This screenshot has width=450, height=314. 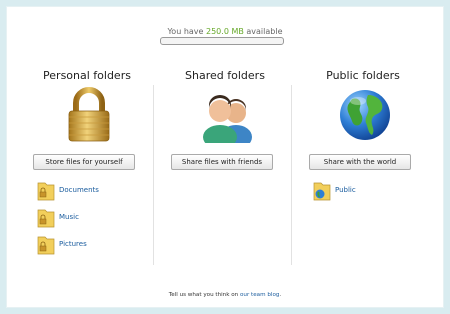 I want to click on storage-quota-text: You have 250.0 MB available, so click(x=225, y=31).